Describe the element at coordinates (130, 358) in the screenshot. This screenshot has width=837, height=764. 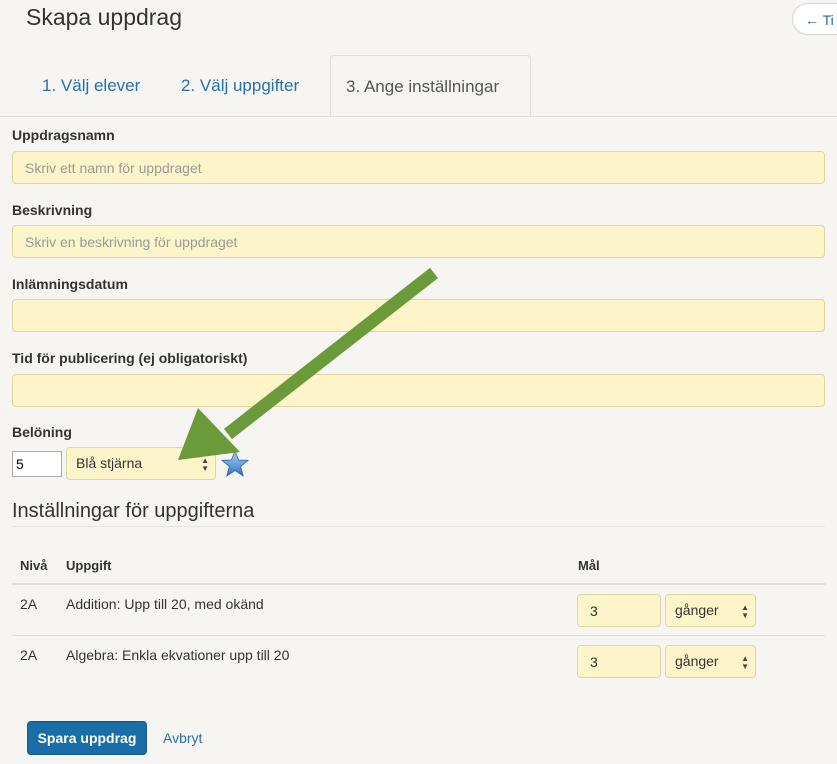
I see `publish-time-label: Tid för publicering (ej obligatoriskt)` at that location.